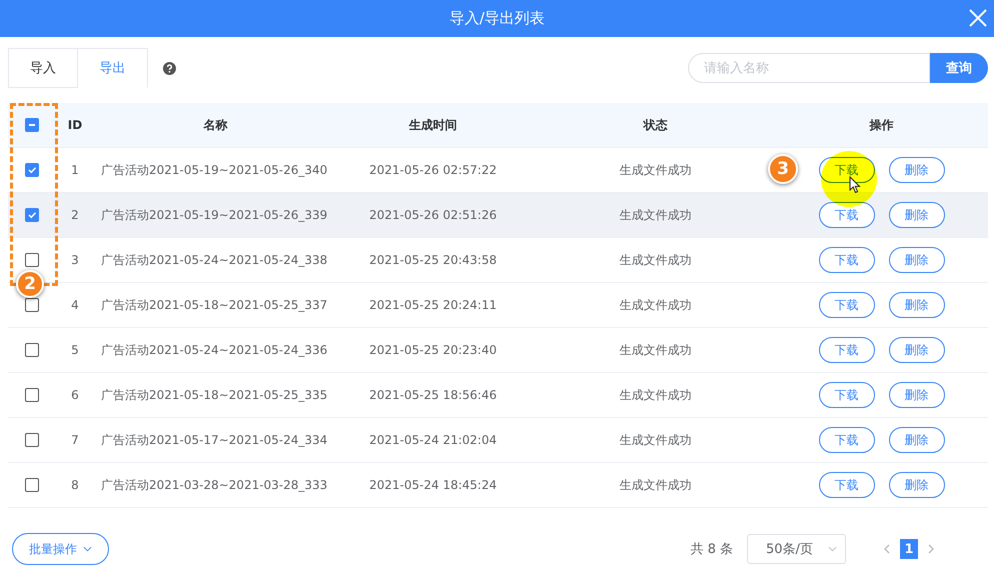 Image resolution: width=994 pixels, height=575 pixels. Describe the element at coordinates (214, 170) in the screenshot. I see `table-cell: 广告活动2021-05-19~2021-05-26_340` at that location.